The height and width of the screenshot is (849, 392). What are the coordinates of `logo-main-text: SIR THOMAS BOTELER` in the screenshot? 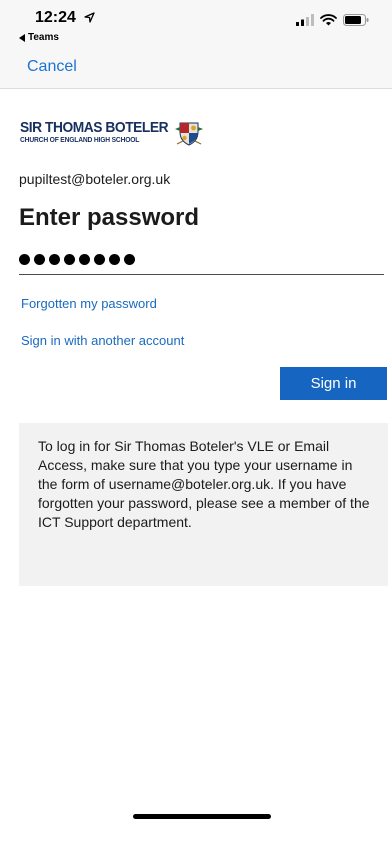 It's located at (94, 127).